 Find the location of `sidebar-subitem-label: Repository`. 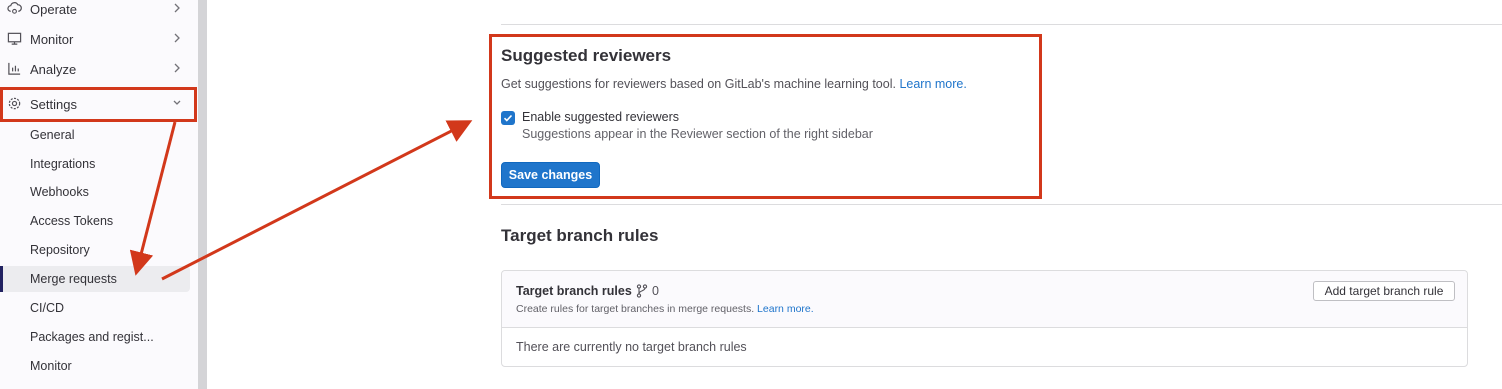

sidebar-subitem-label: Repository is located at coordinates (60, 250).